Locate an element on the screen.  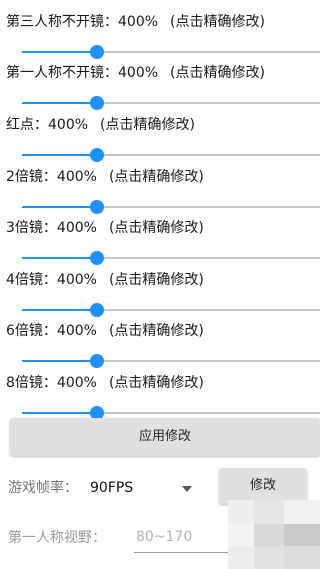
setting-6x-scope: 6倍镜：400% (点击精确修改) is located at coordinates (160, 347).